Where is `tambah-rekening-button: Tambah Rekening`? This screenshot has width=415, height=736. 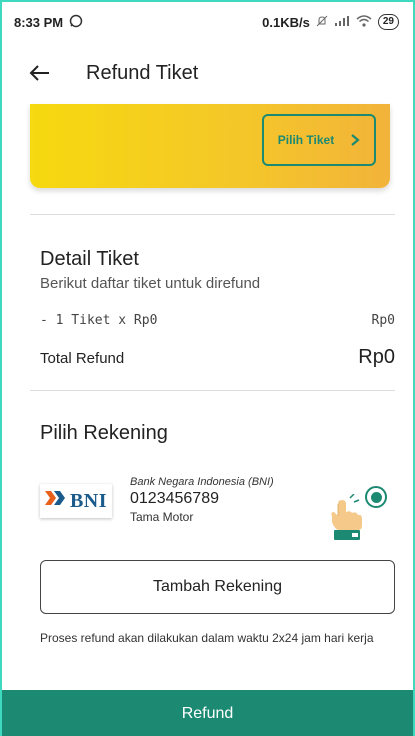 tambah-rekening-button: Tambah Rekening is located at coordinates (217, 587).